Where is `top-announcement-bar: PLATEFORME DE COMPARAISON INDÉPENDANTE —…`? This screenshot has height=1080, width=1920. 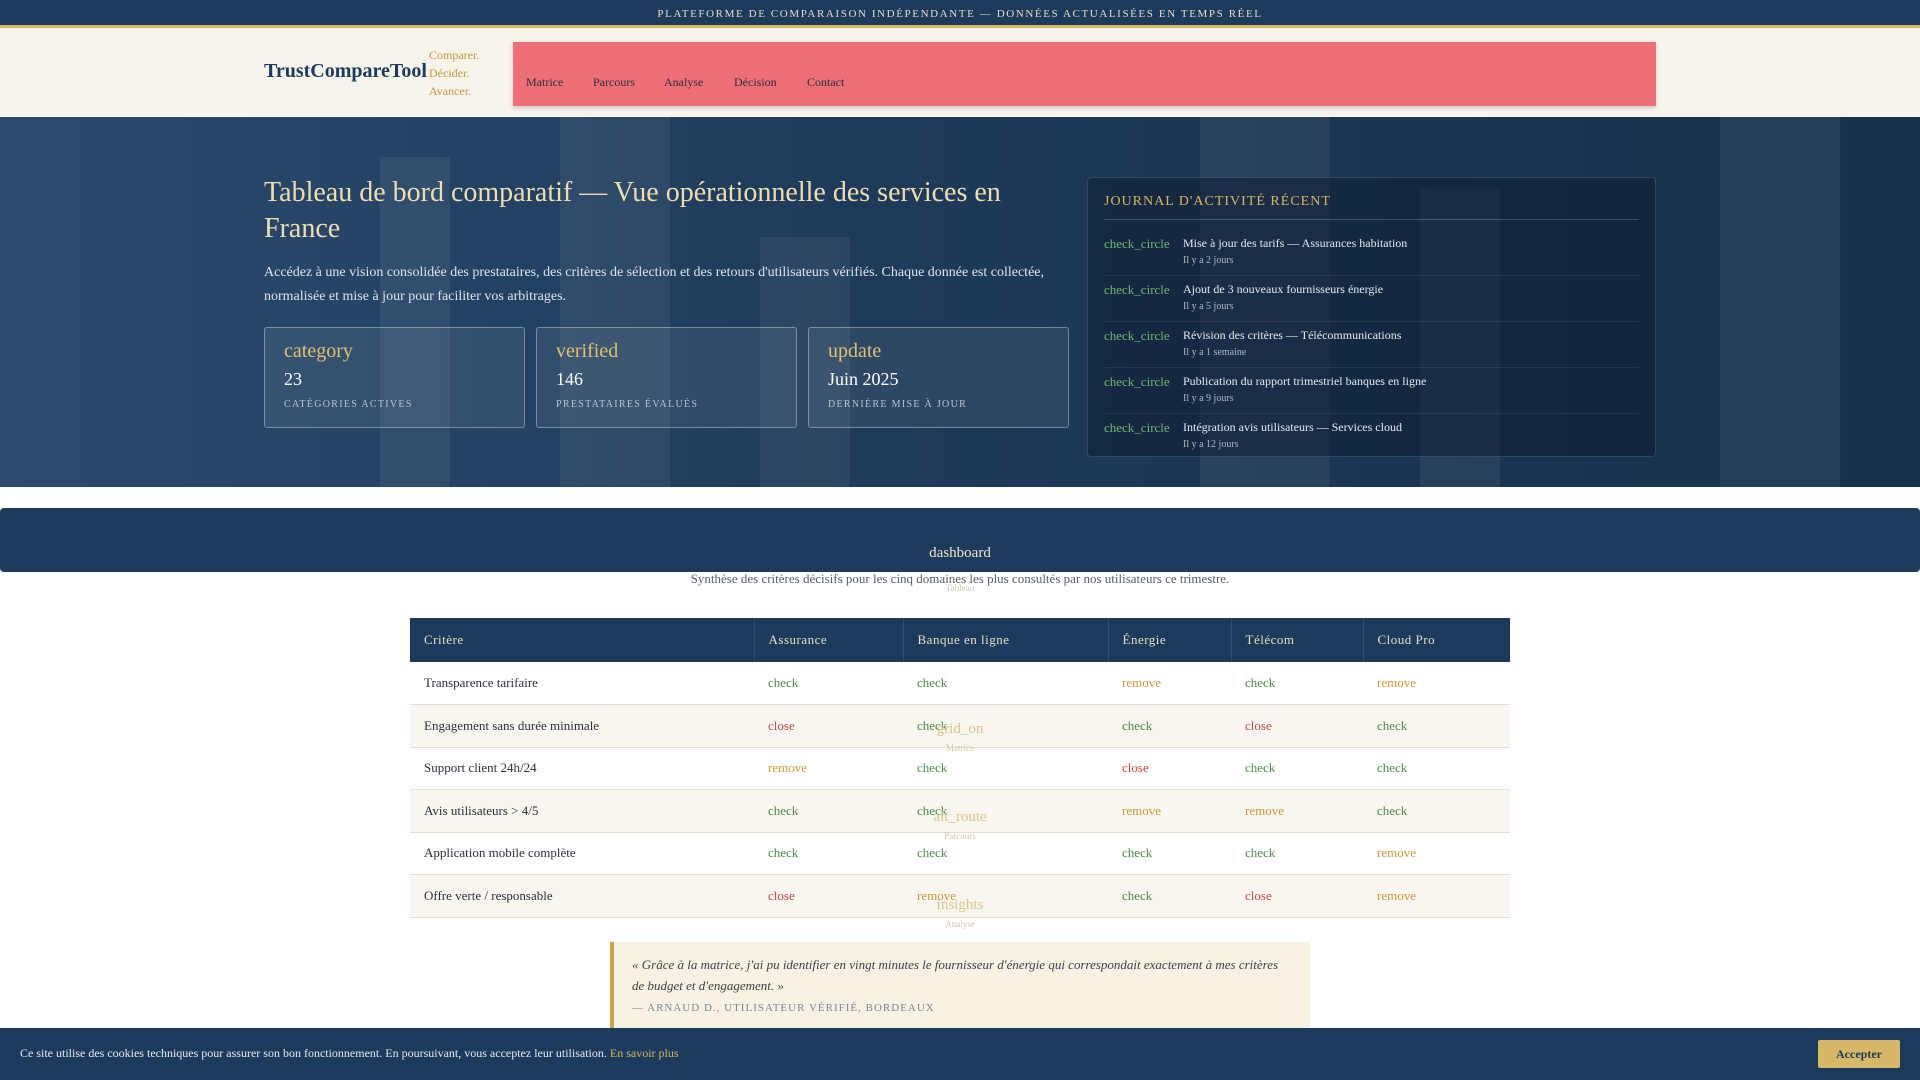
top-announcement-bar: PLATEFORME DE COMPARAISON INDÉPENDANTE —… is located at coordinates (960, 14).